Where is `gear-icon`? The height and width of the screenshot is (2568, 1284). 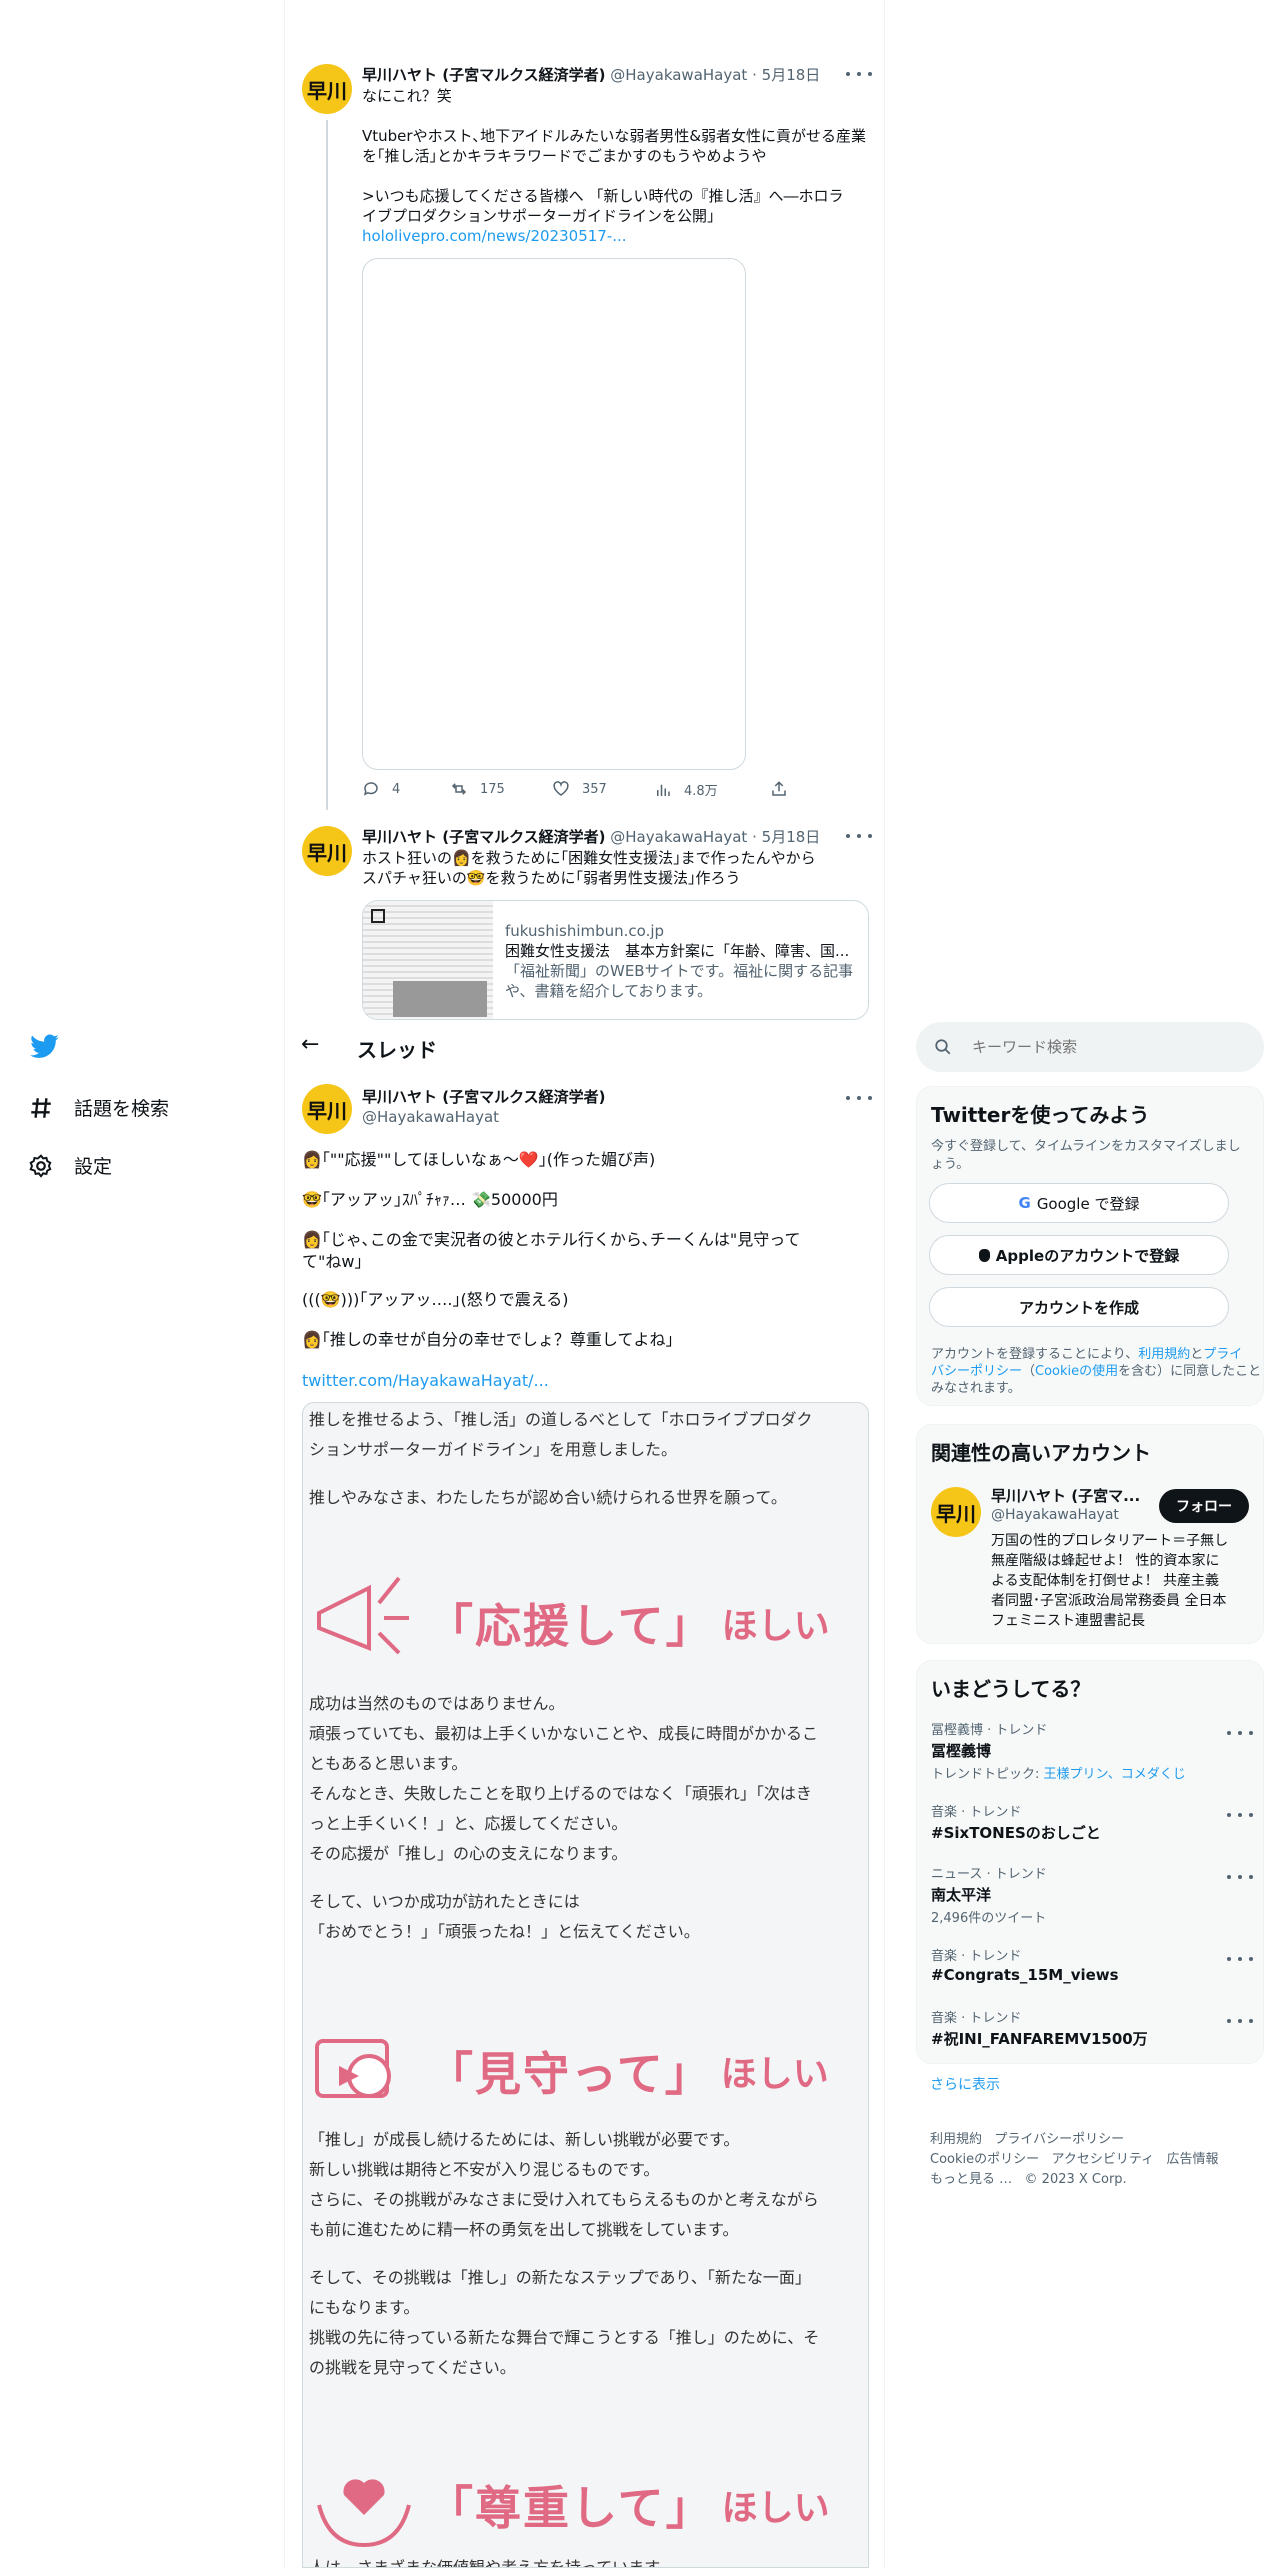 gear-icon is located at coordinates (40, 1165).